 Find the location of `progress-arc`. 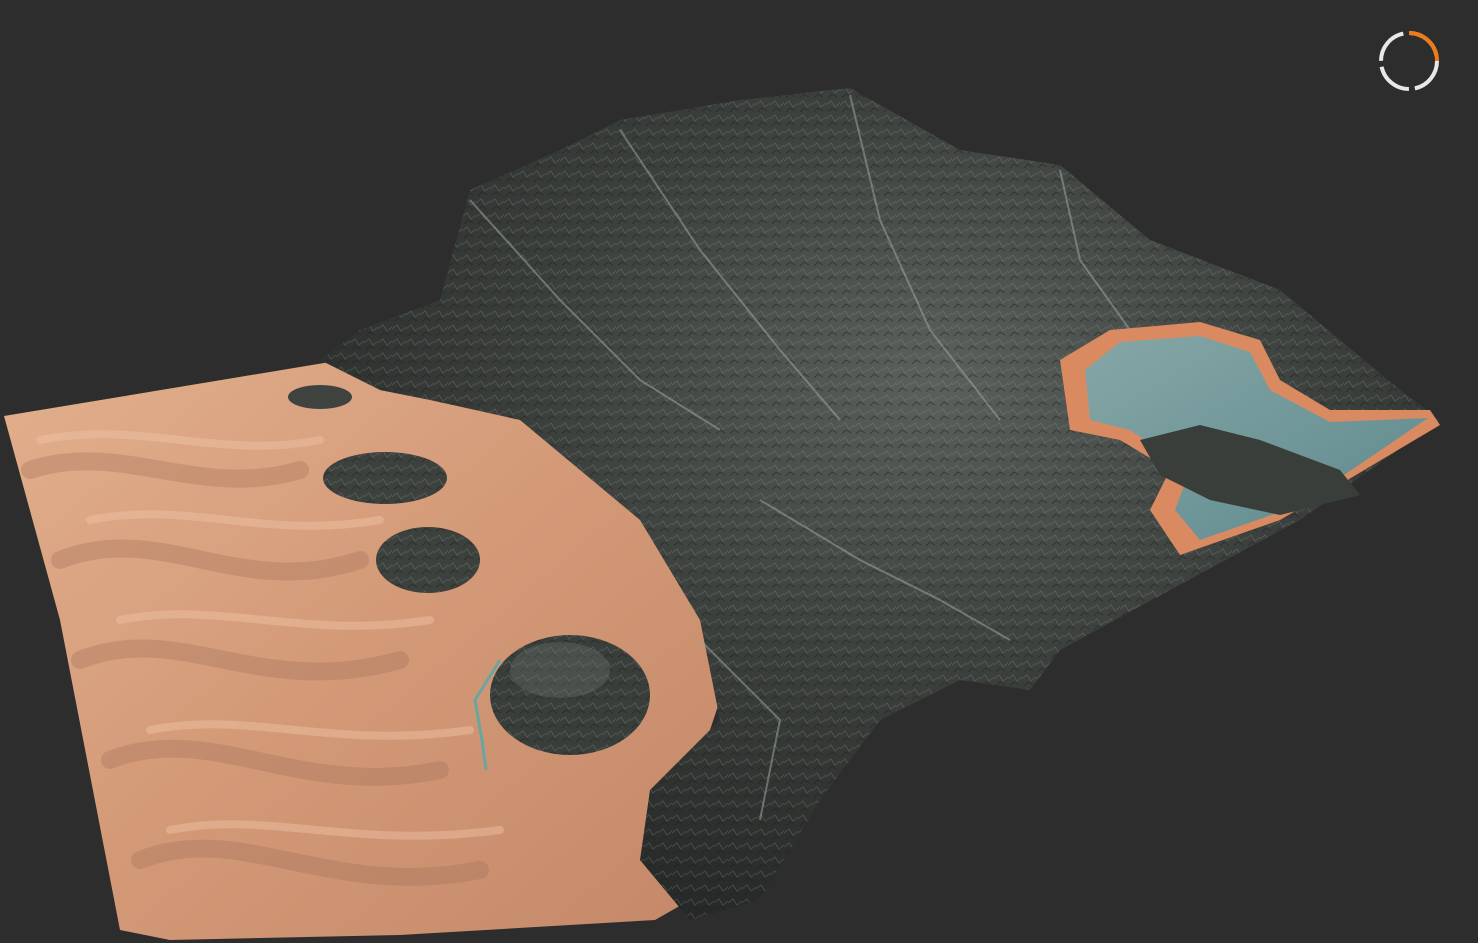

progress-arc is located at coordinates (1423, 46).